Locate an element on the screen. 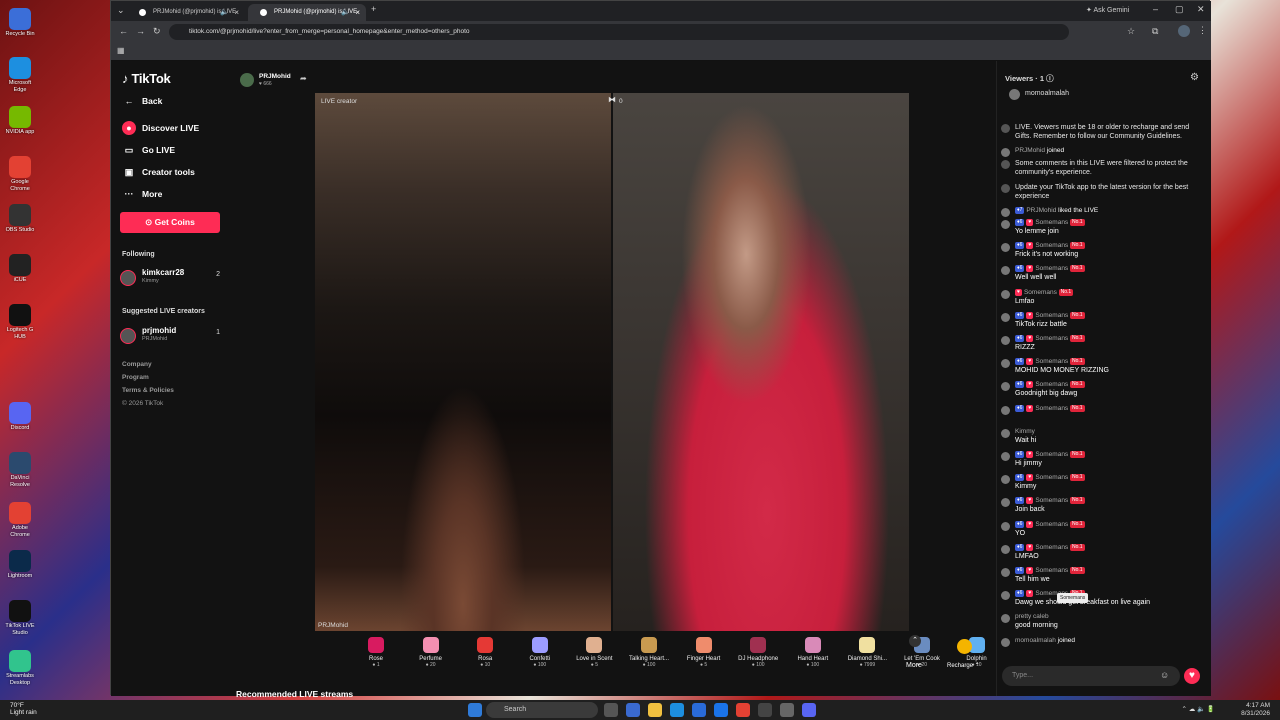 This screenshot has width=1280, height=720. nav-go-live: ▭ Go LIVE is located at coordinates (174, 150).